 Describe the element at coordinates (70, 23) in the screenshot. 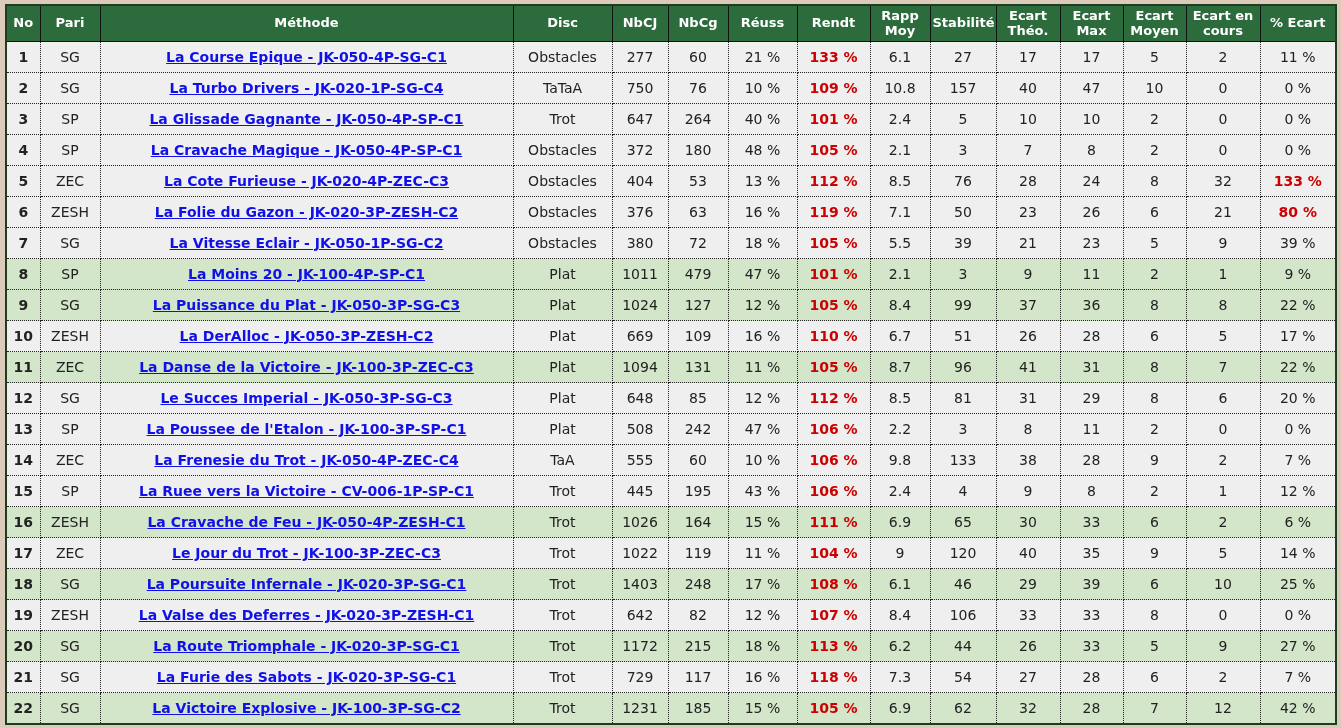

I see `column-header: Pari` at that location.